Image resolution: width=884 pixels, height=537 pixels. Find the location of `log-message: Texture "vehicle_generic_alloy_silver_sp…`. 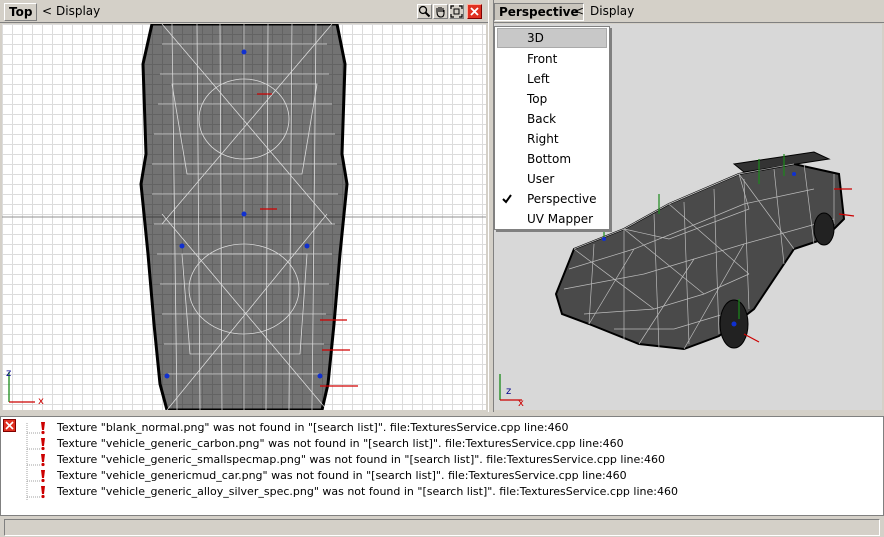

log-message: Texture "vehicle_generic_alloy_silver_sp… is located at coordinates (367, 492).